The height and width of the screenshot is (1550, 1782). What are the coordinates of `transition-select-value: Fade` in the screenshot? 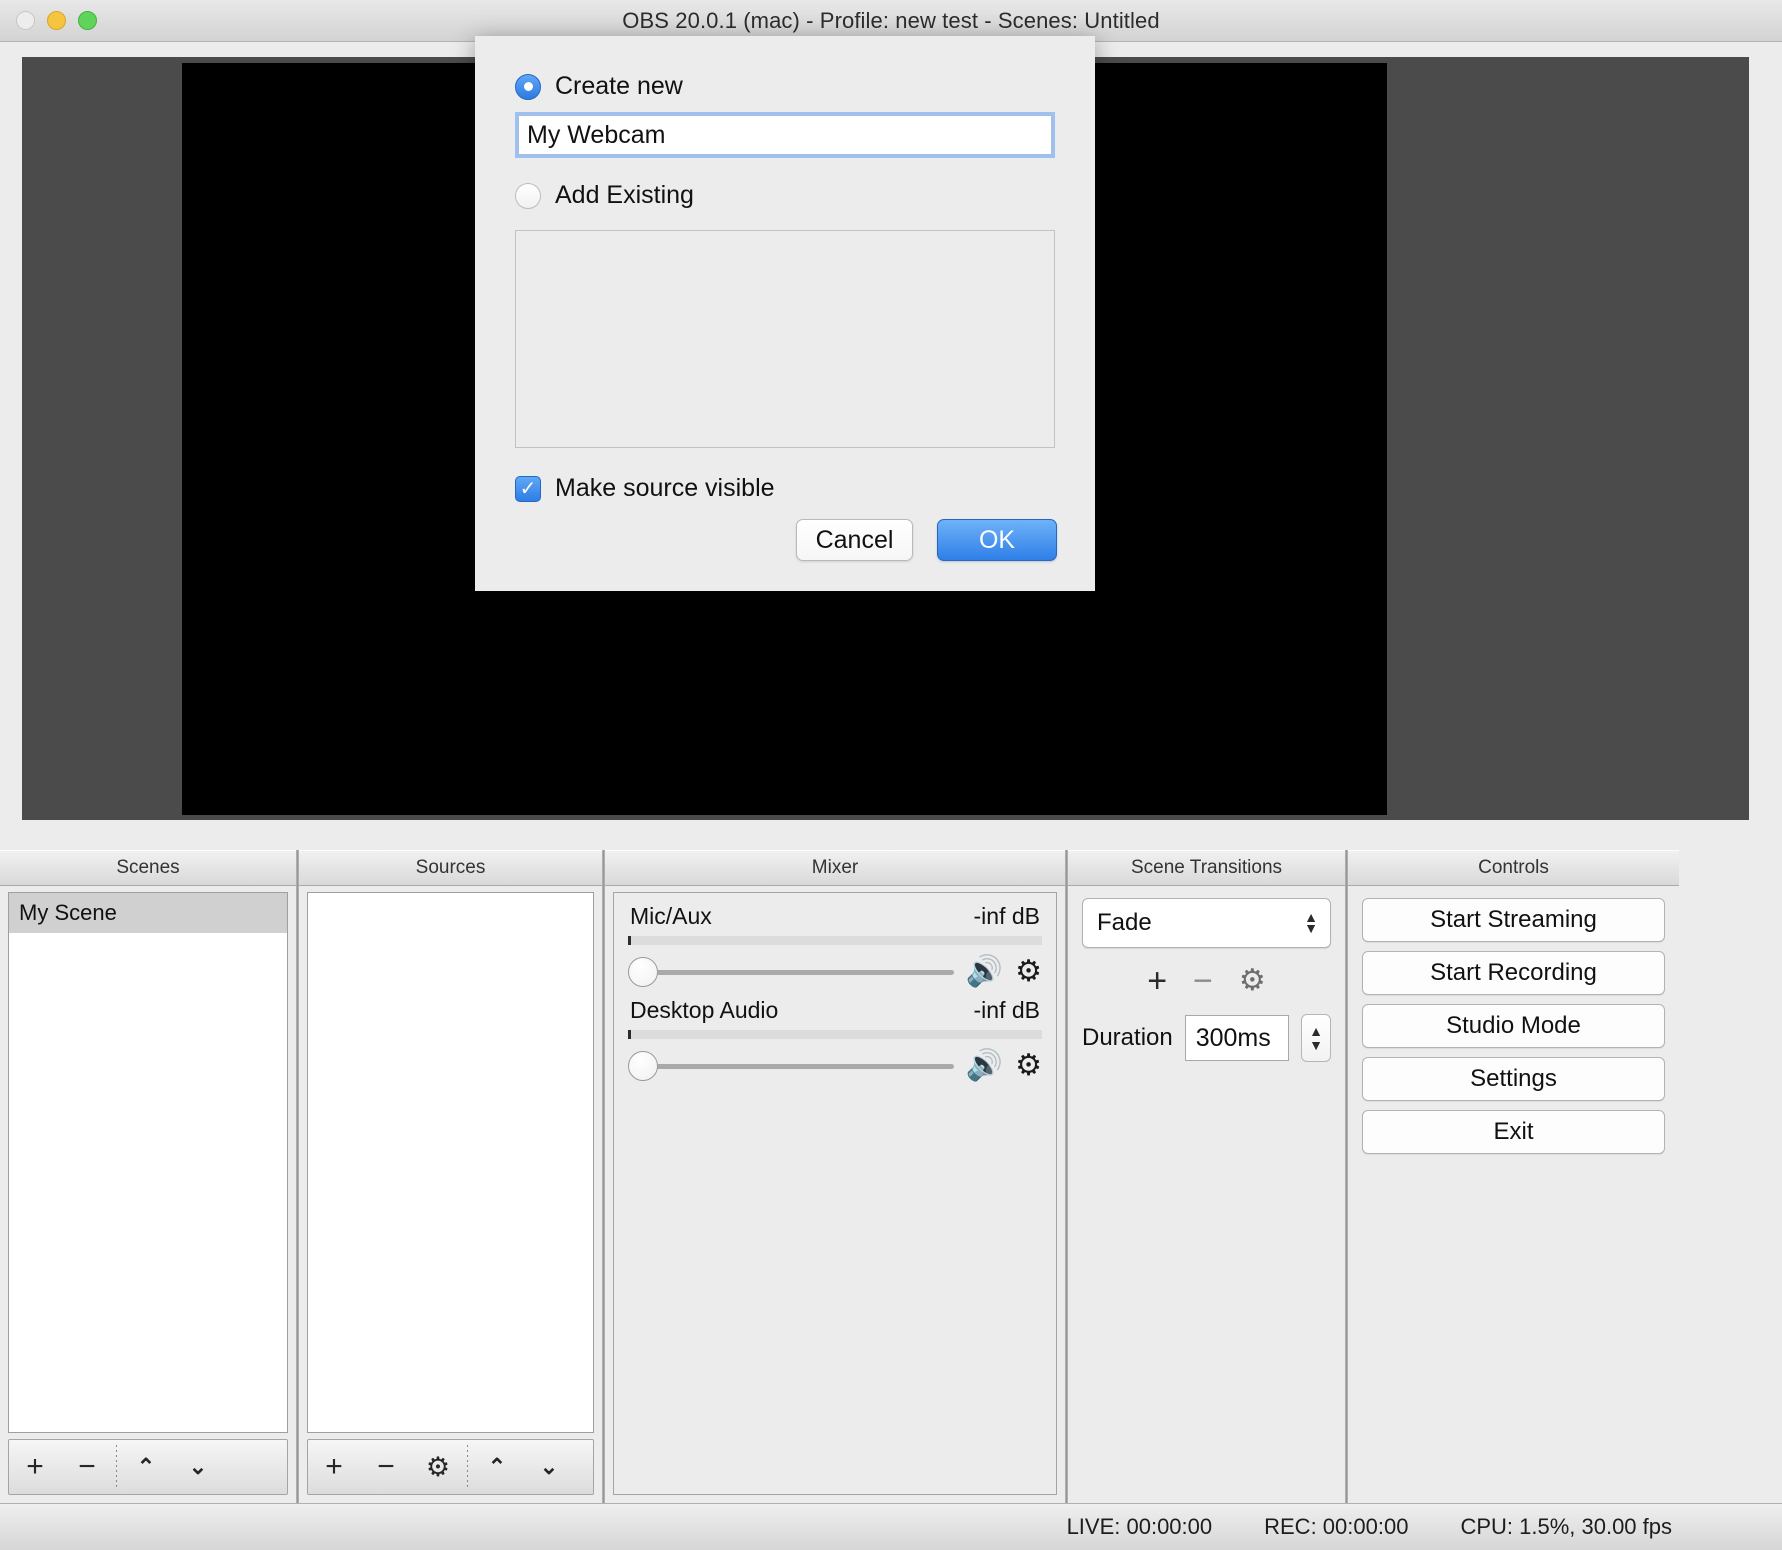 It's located at (1124, 922).